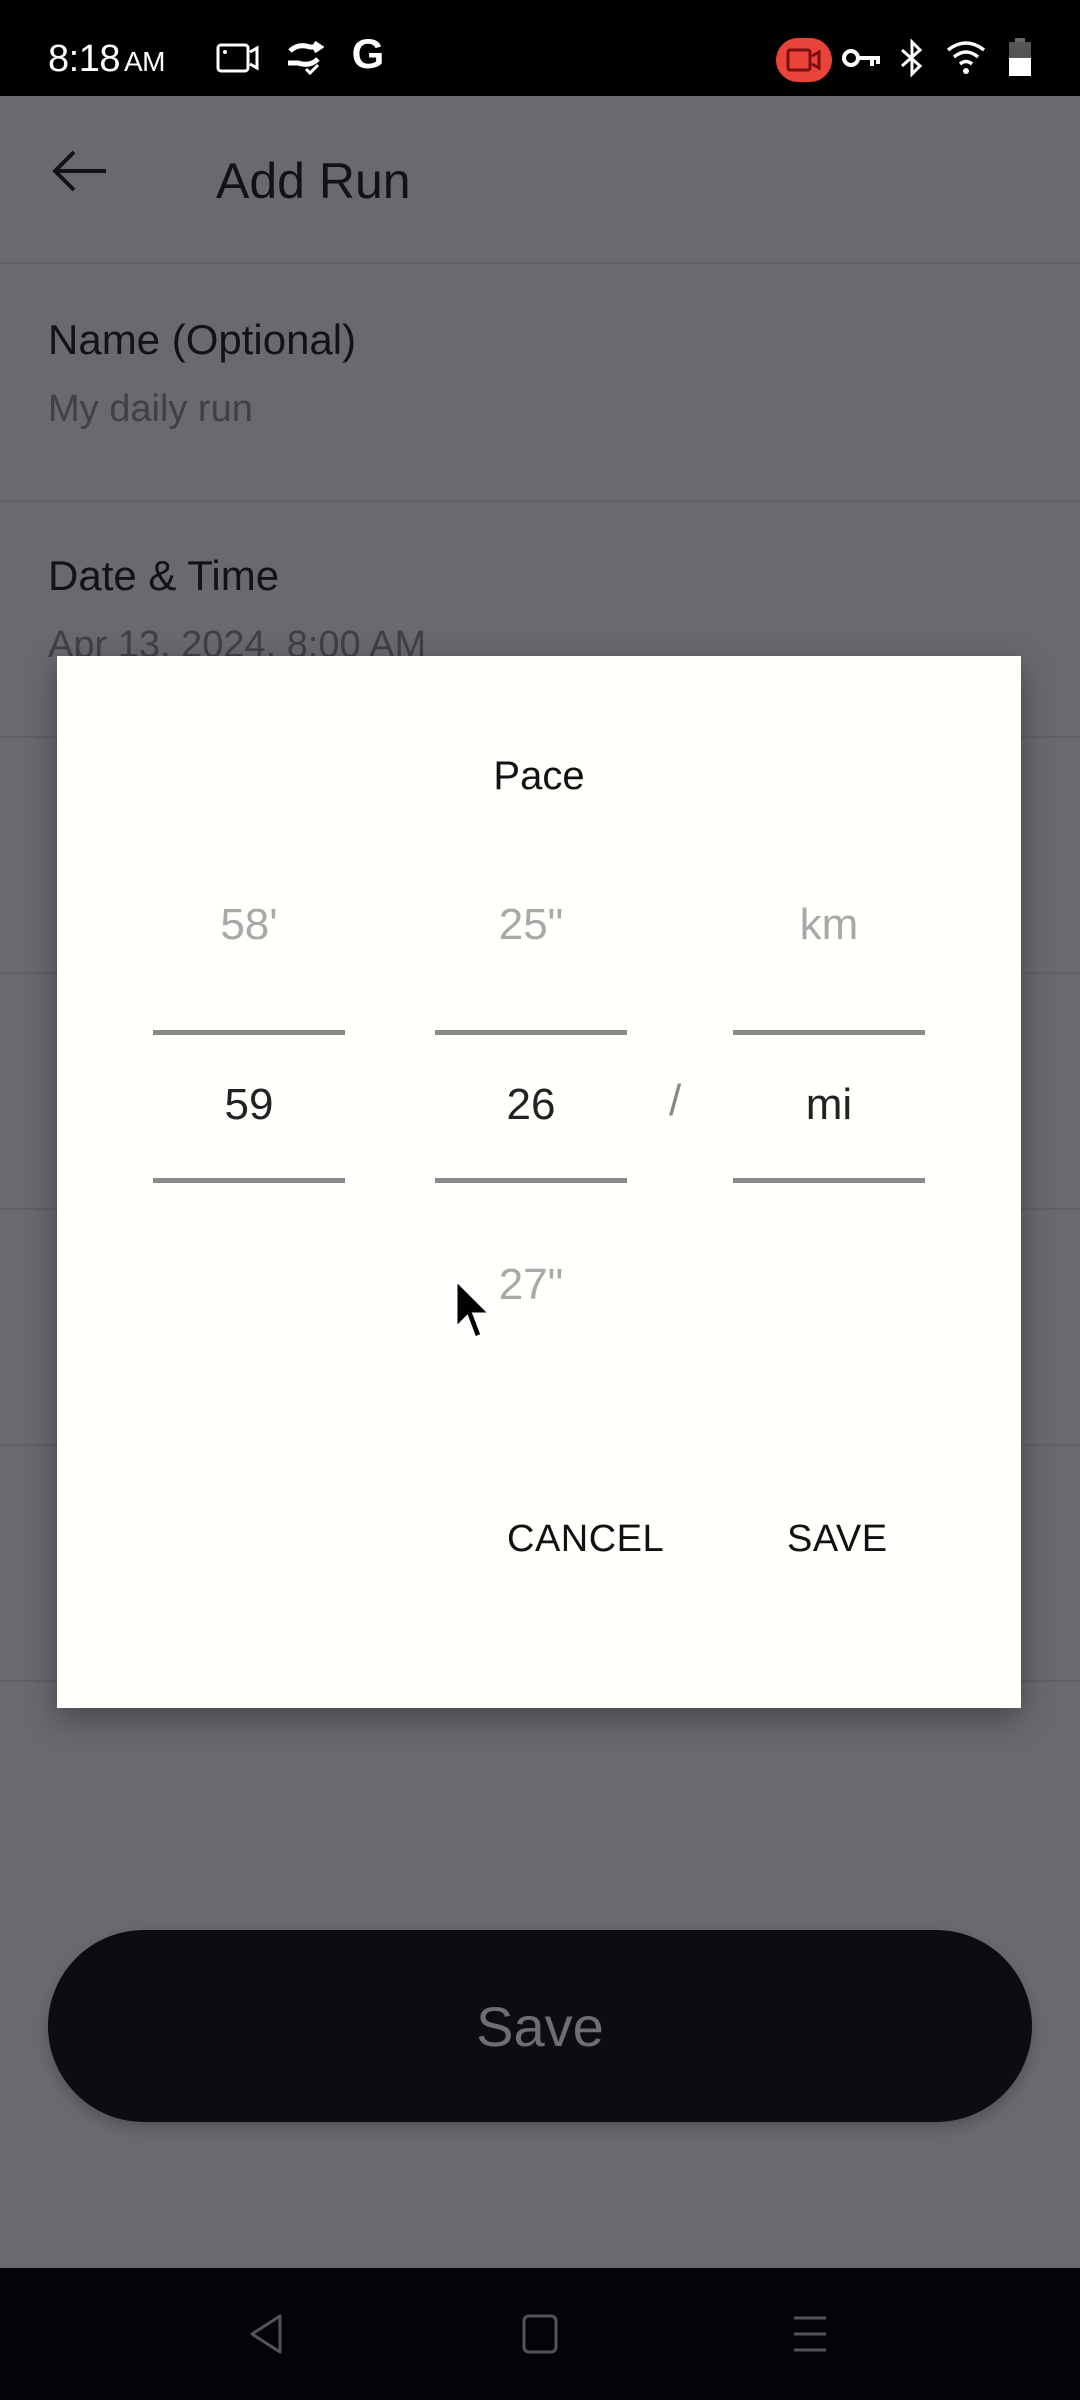  I want to click on picker-selected-value: 26, so click(531, 1105).